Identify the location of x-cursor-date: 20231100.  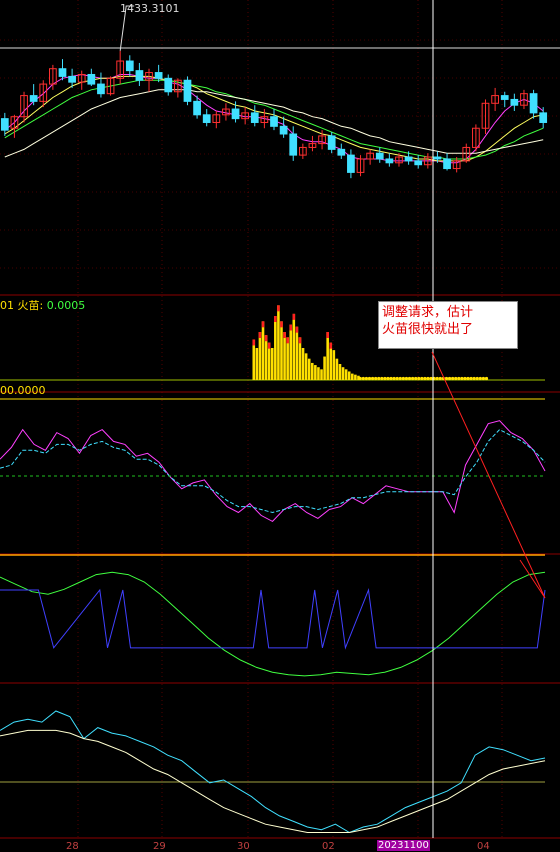
(403, 845).